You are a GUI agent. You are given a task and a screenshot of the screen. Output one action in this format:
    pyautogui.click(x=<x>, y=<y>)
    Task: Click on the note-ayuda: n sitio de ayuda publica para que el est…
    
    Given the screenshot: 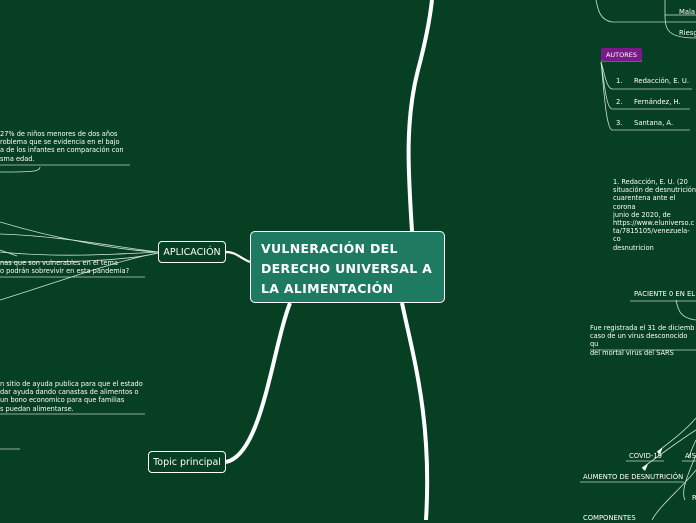 What is the action you would take?
    pyautogui.click(x=71, y=396)
    